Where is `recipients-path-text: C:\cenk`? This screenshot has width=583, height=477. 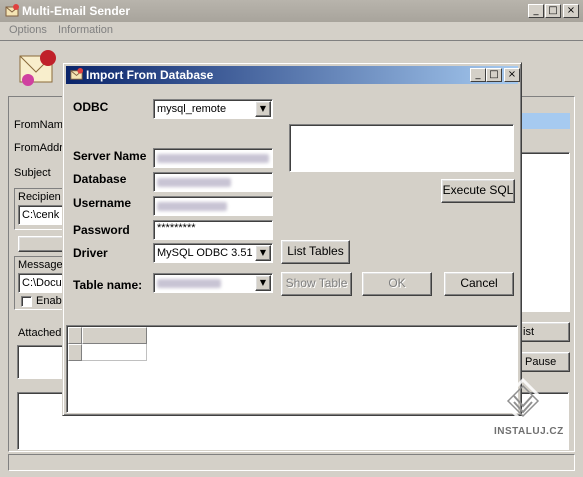 recipients-path-text: C:\cenk is located at coordinates (41, 215).